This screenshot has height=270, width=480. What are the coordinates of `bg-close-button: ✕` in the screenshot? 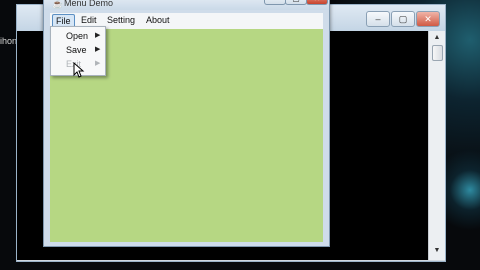 It's located at (428, 19).